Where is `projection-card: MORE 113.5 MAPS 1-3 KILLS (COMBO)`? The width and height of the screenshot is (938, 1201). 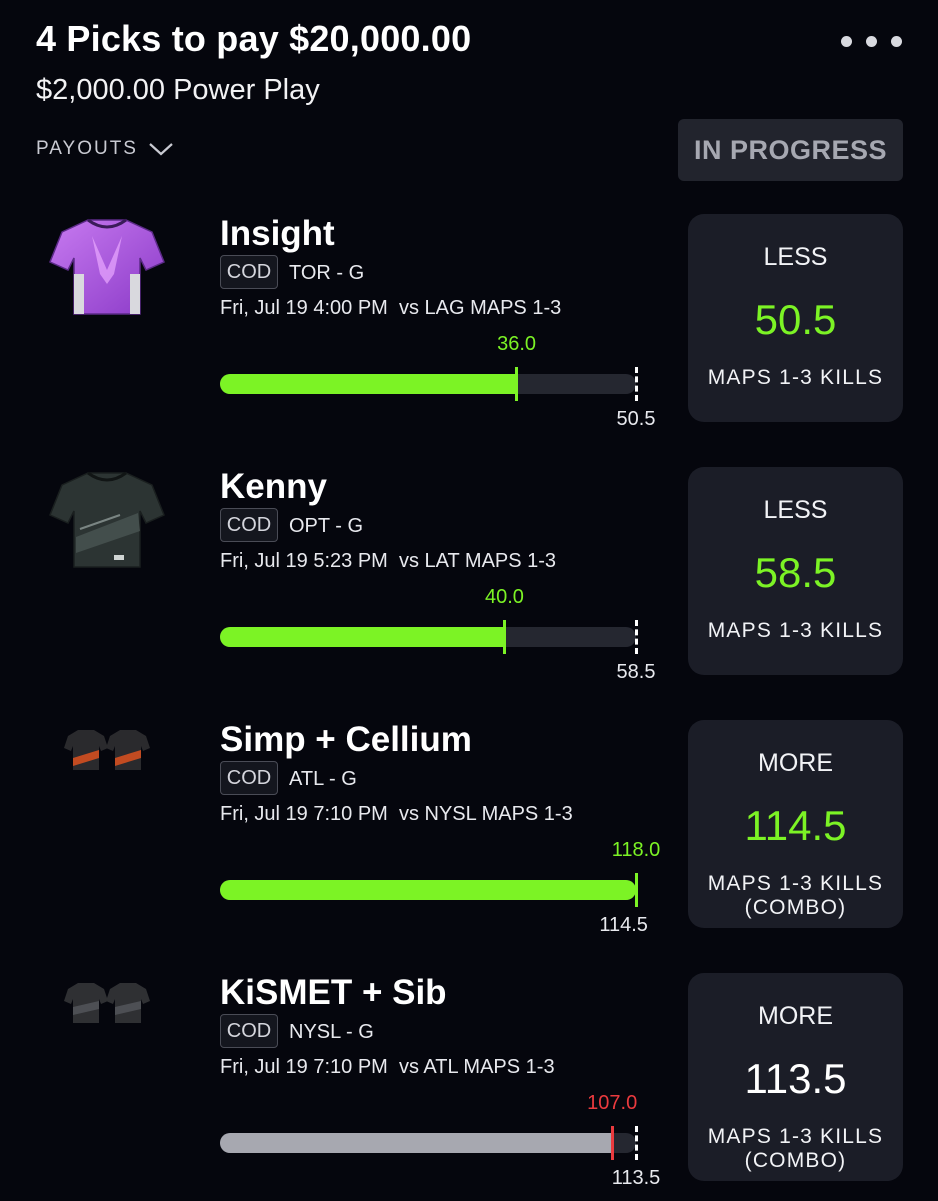
projection-card: MORE 113.5 MAPS 1-3 KILLS (COMBO) is located at coordinates (795, 1077).